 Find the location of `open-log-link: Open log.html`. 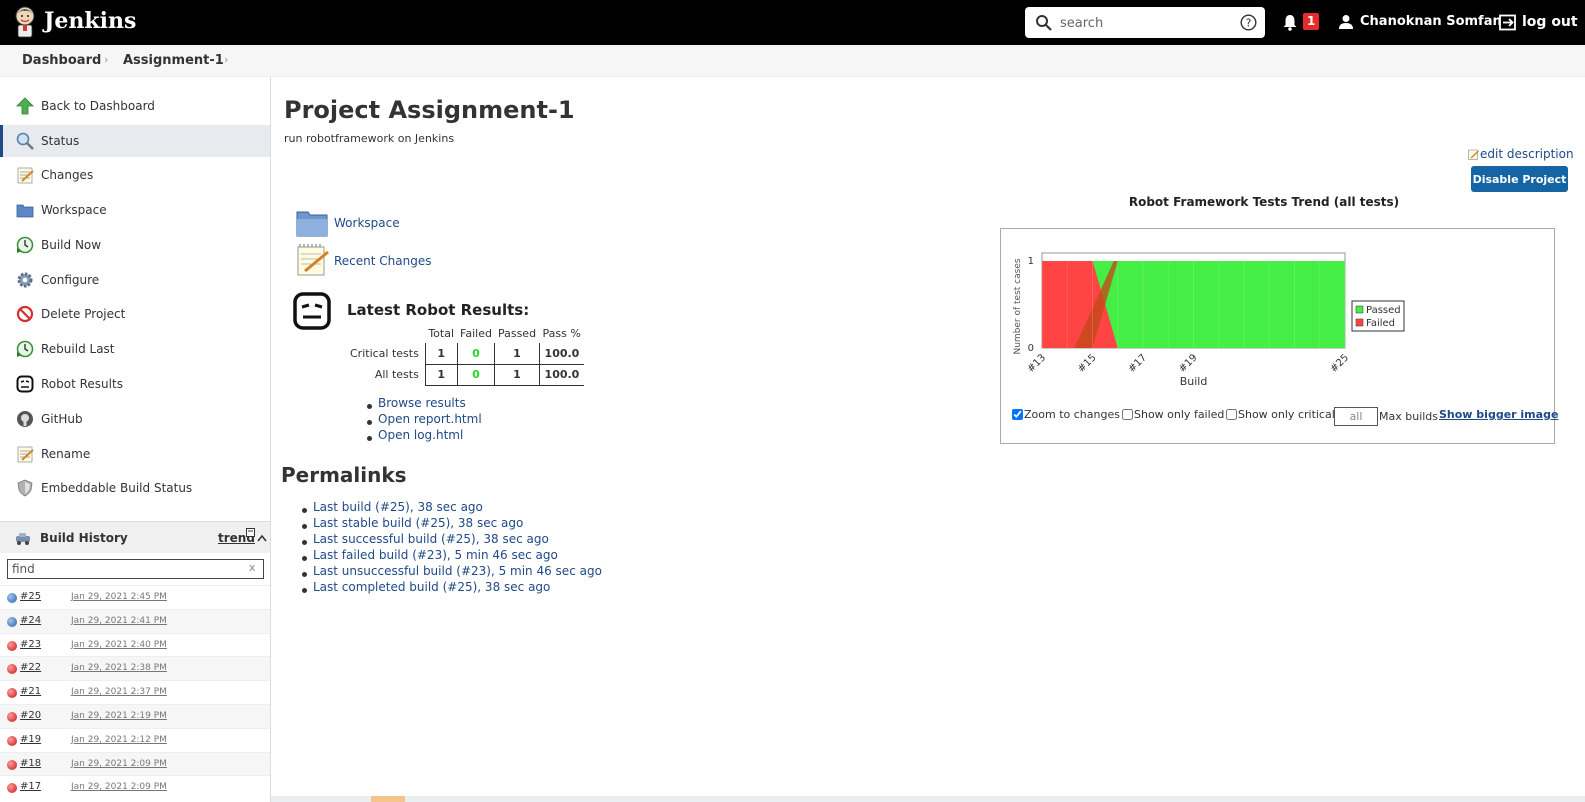

open-log-link: Open log.html is located at coordinates (420, 435).